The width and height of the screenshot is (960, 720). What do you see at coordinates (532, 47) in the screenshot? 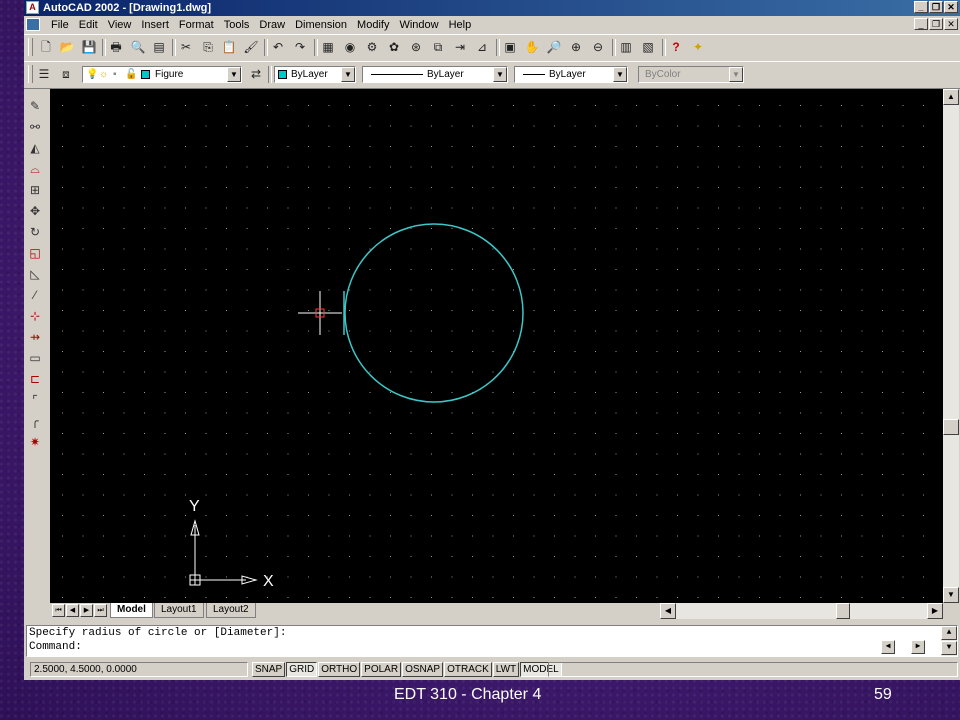
I see `pan-icon: ✋` at bounding box center [532, 47].